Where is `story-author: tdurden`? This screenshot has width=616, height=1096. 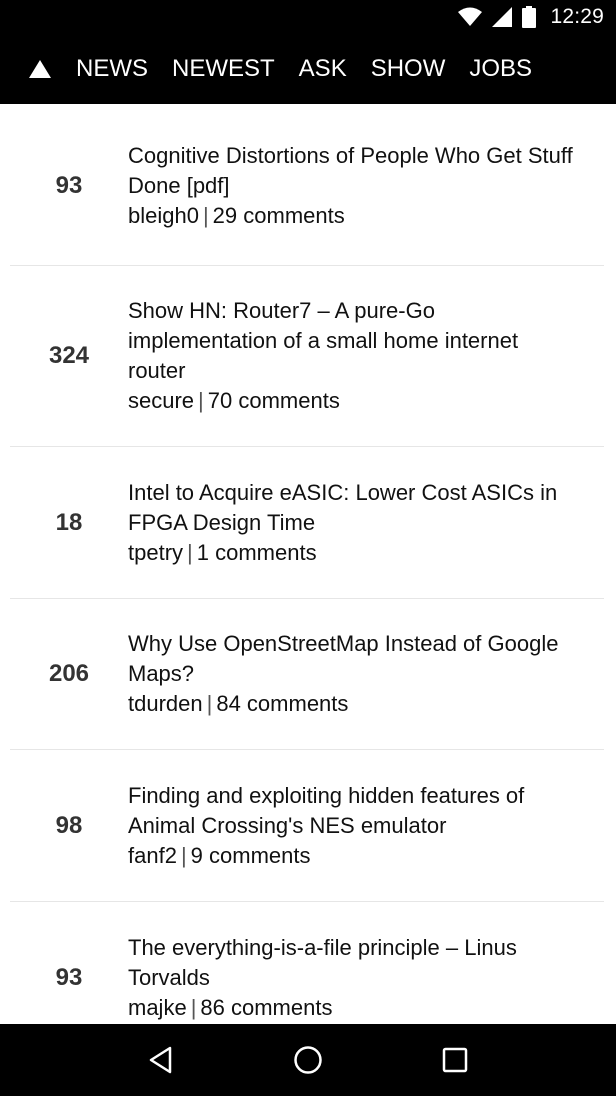 story-author: tdurden is located at coordinates (165, 703).